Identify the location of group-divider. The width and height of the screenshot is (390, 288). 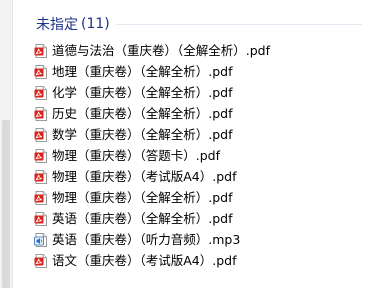
(238, 24).